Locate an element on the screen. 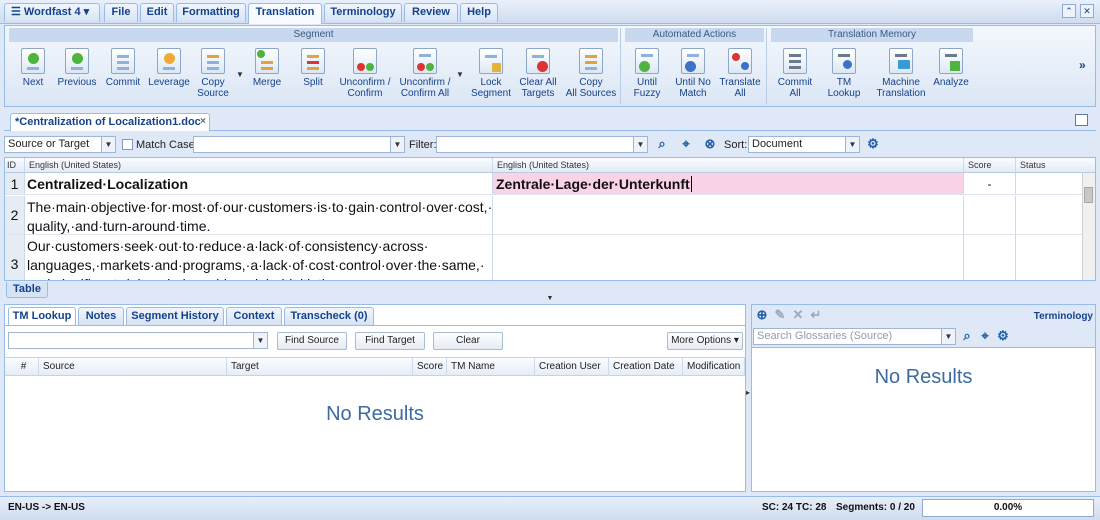  next-button: Next is located at coordinates (33, 67).